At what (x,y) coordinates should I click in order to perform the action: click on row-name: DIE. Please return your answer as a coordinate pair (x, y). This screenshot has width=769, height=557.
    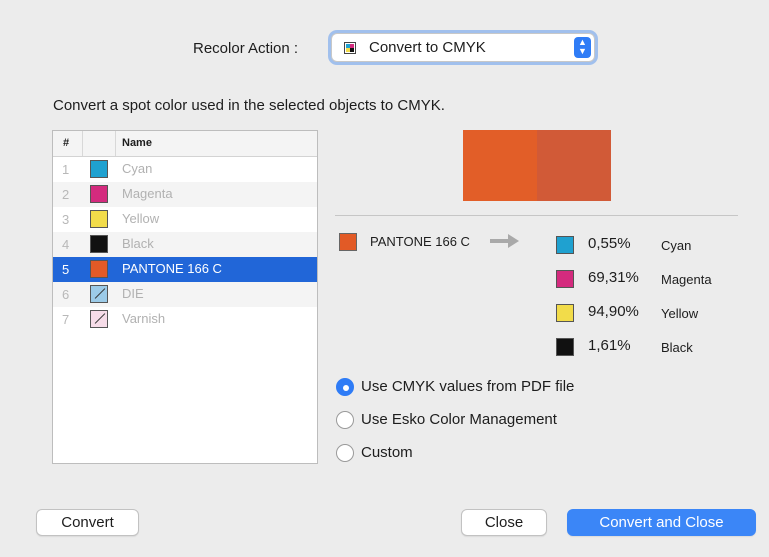
    Looking at the image, I should click on (133, 293).